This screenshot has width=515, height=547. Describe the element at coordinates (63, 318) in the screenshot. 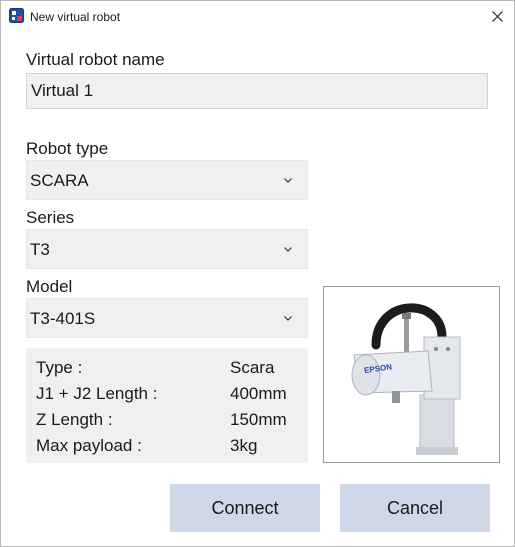

I see `model-value: T3-401S` at that location.